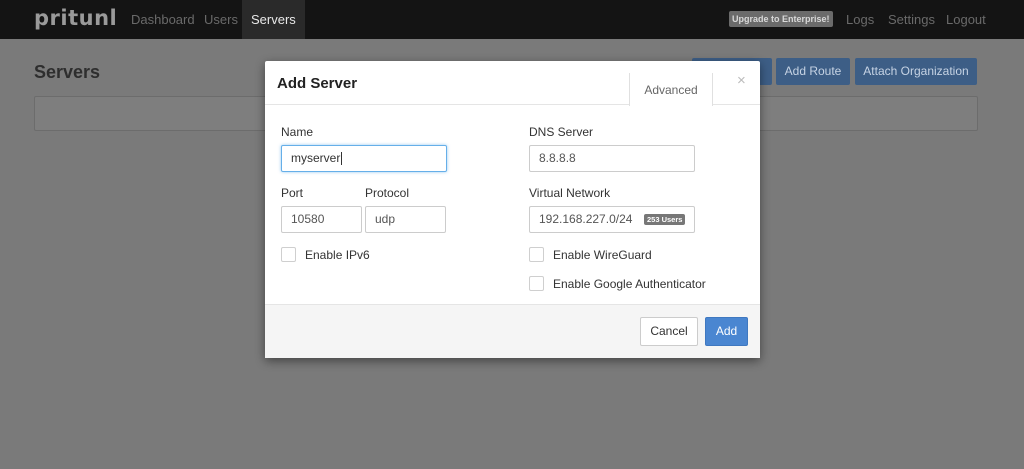 The image size is (1024, 469). Describe the element at coordinates (570, 193) in the screenshot. I see `network-label: Virtual Network` at that location.